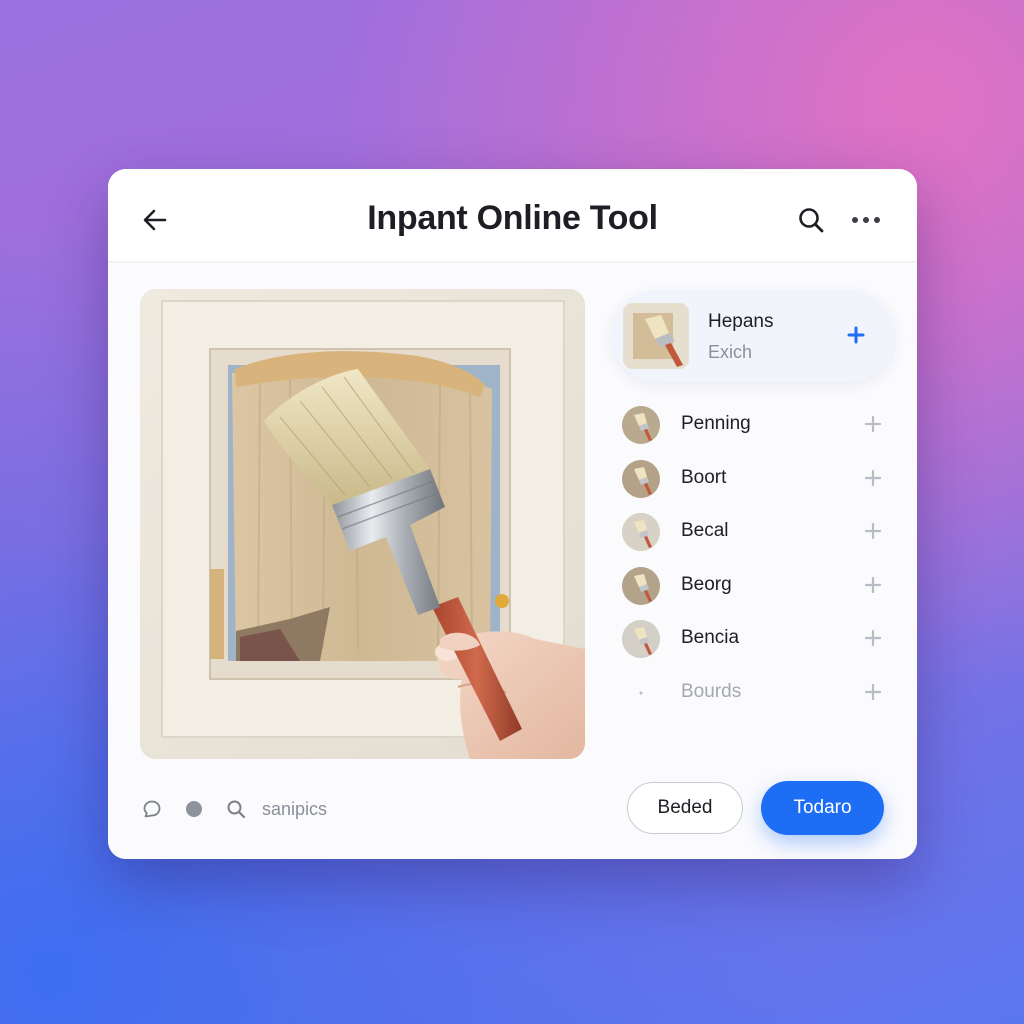 Image resolution: width=1024 pixels, height=1024 pixels. I want to click on active-layer-subtitle: Exich, so click(730, 352).